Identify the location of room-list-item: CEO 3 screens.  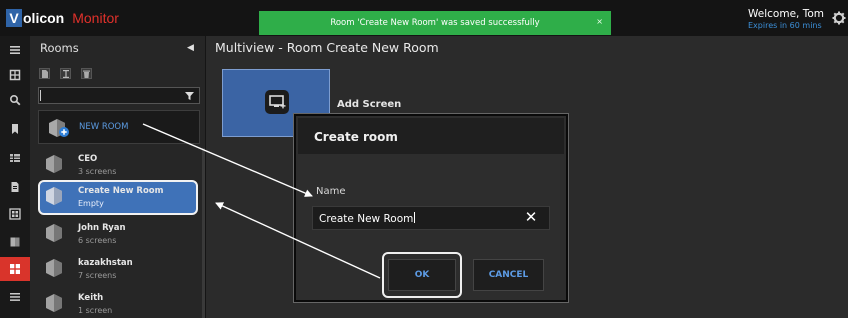
(118, 165).